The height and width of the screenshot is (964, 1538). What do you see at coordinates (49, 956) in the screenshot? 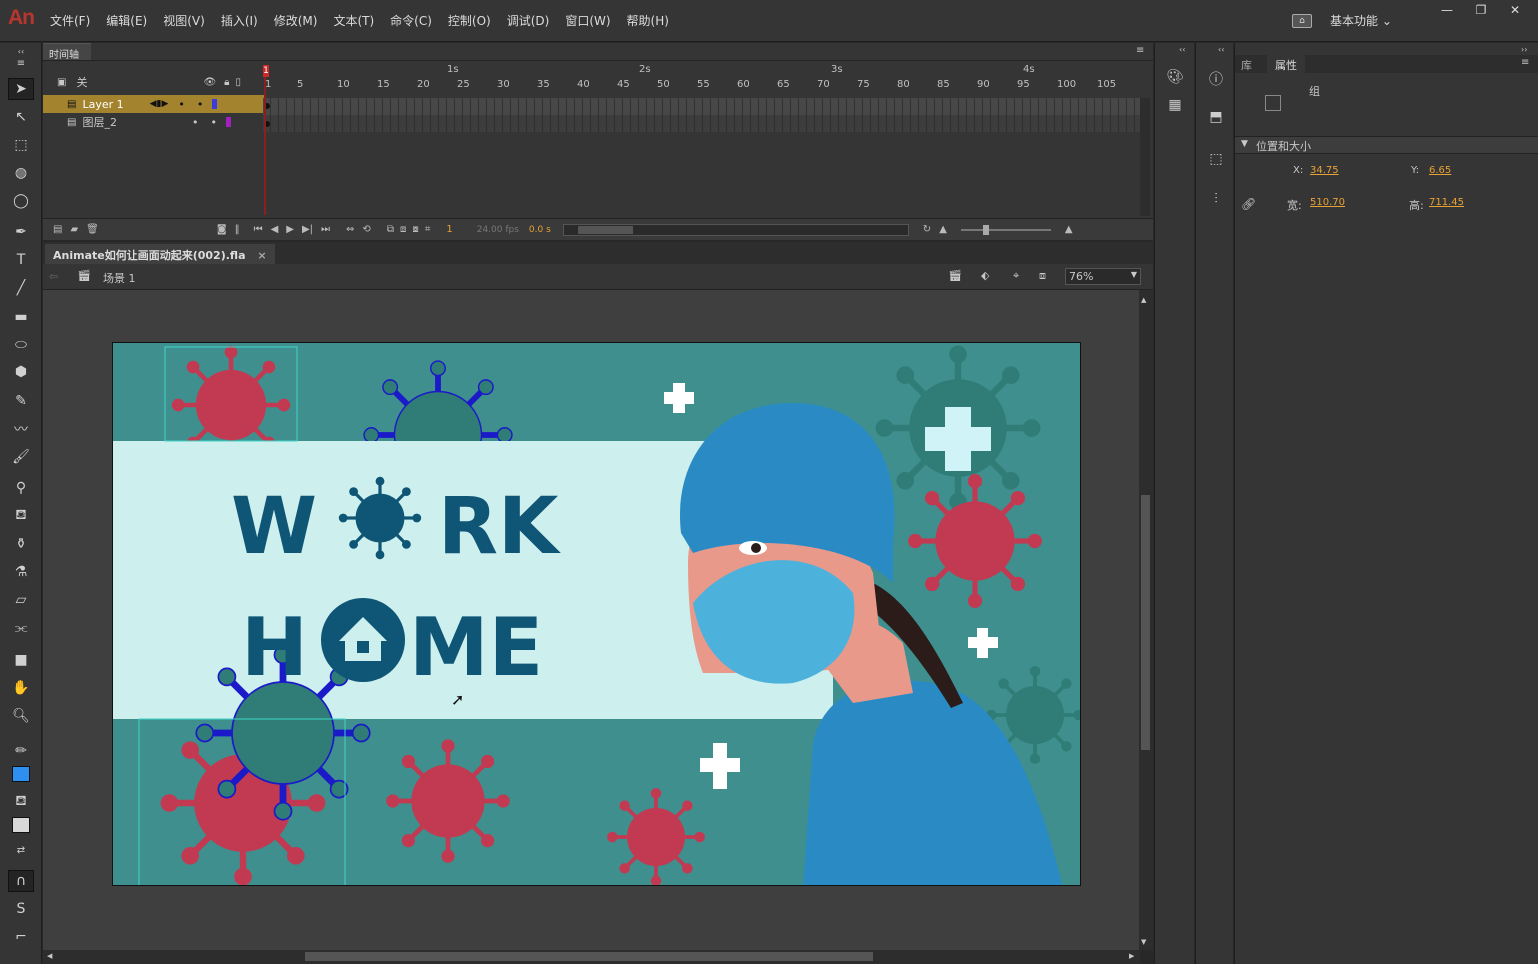
I see `scroll-left-icon: ◀` at bounding box center [49, 956].